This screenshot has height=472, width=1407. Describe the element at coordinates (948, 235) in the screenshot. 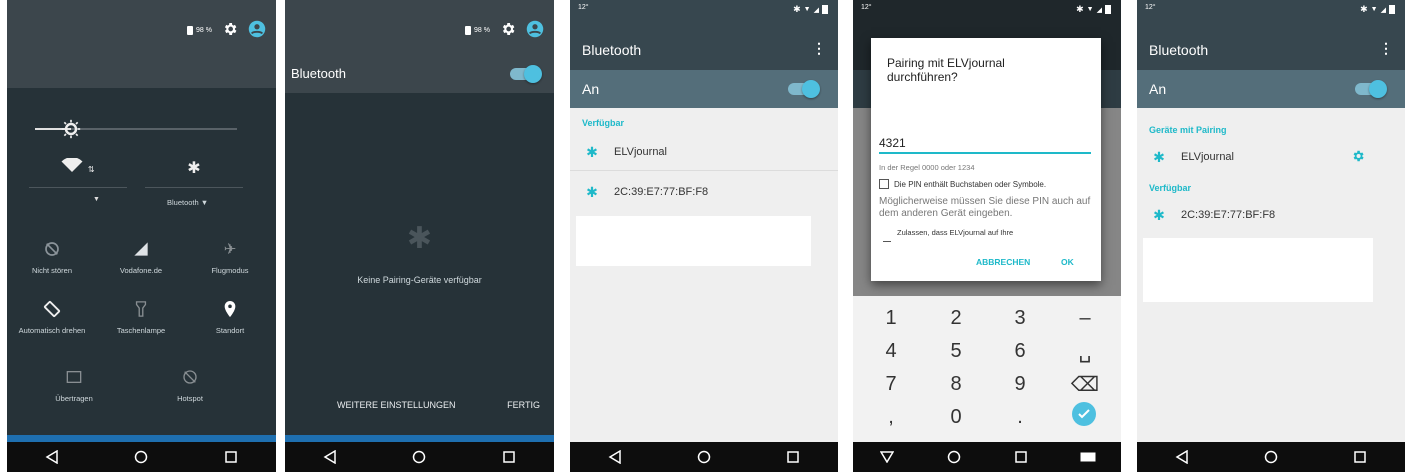

I see `allow-checkbox: Zulassen, dass ELVjournal auf Ihre` at that location.